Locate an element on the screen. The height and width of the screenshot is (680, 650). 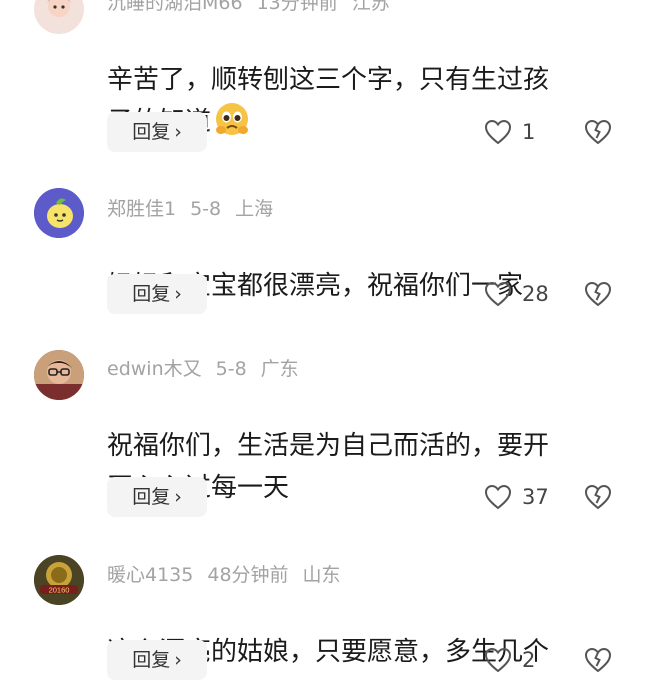
comment-meta: 暖心4135 48分钟前 山东 is located at coordinates (231, 573).